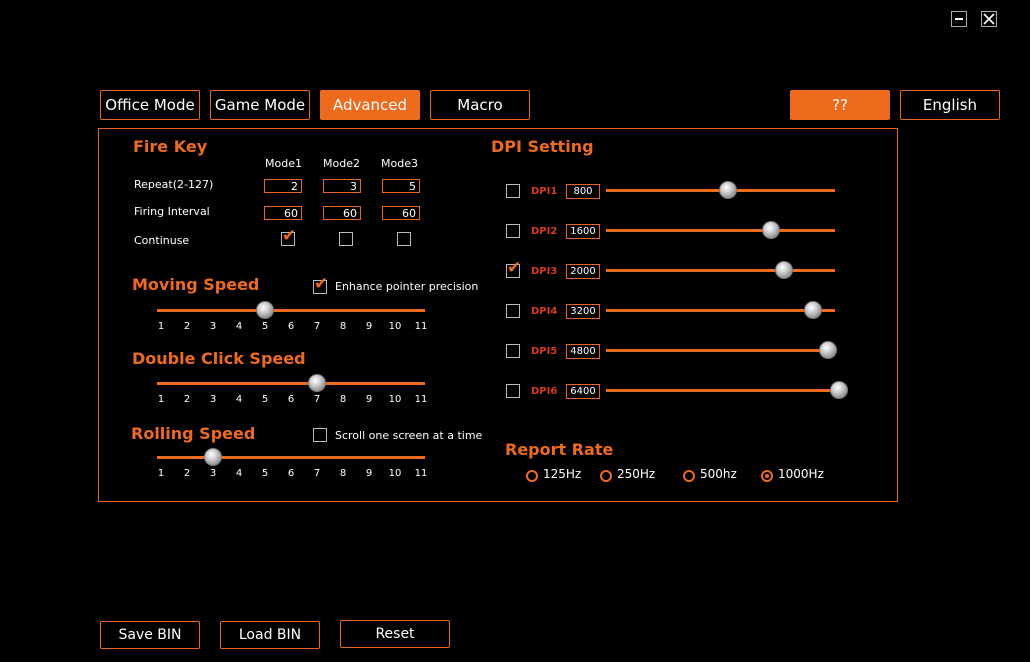 The height and width of the screenshot is (662, 1030). What do you see at coordinates (370, 105) in the screenshot?
I see `tab-advanced: Advanced` at bounding box center [370, 105].